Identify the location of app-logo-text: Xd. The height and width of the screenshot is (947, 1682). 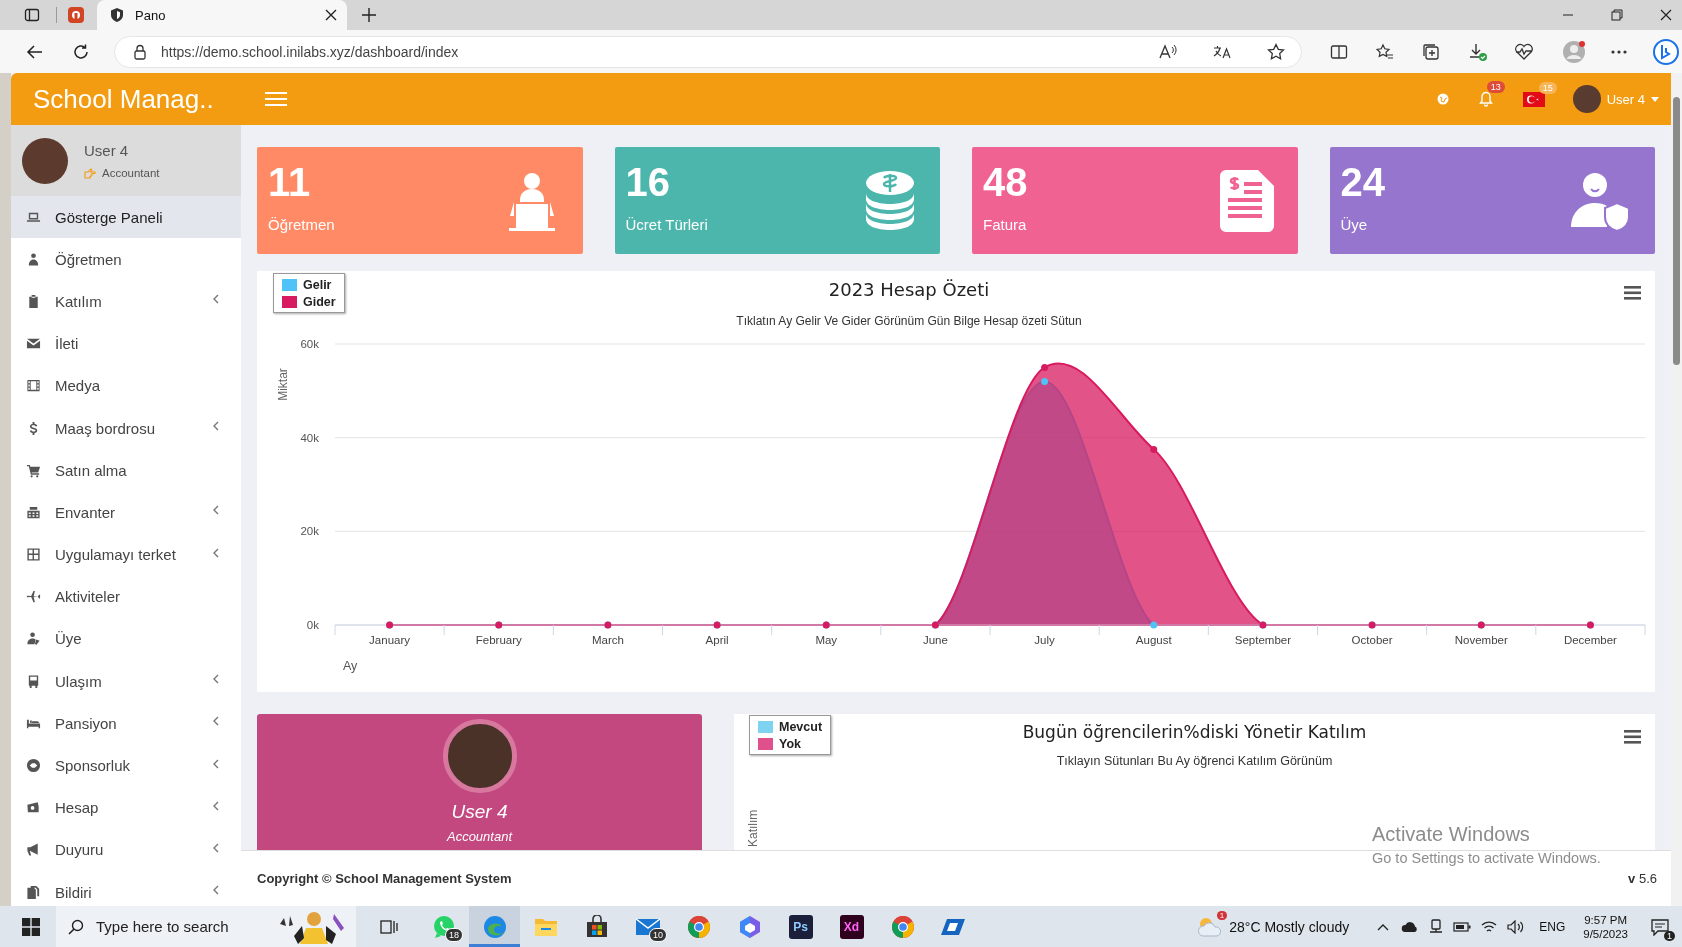
(851, 926).